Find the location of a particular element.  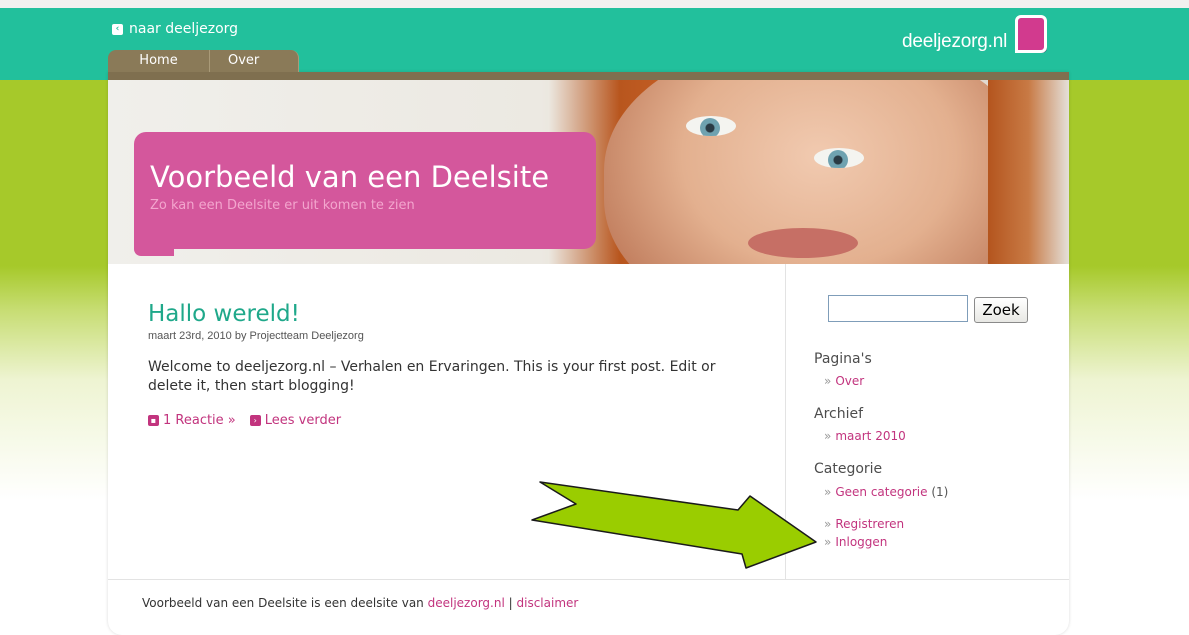

nav-underline is located at coordinates (588, 76).